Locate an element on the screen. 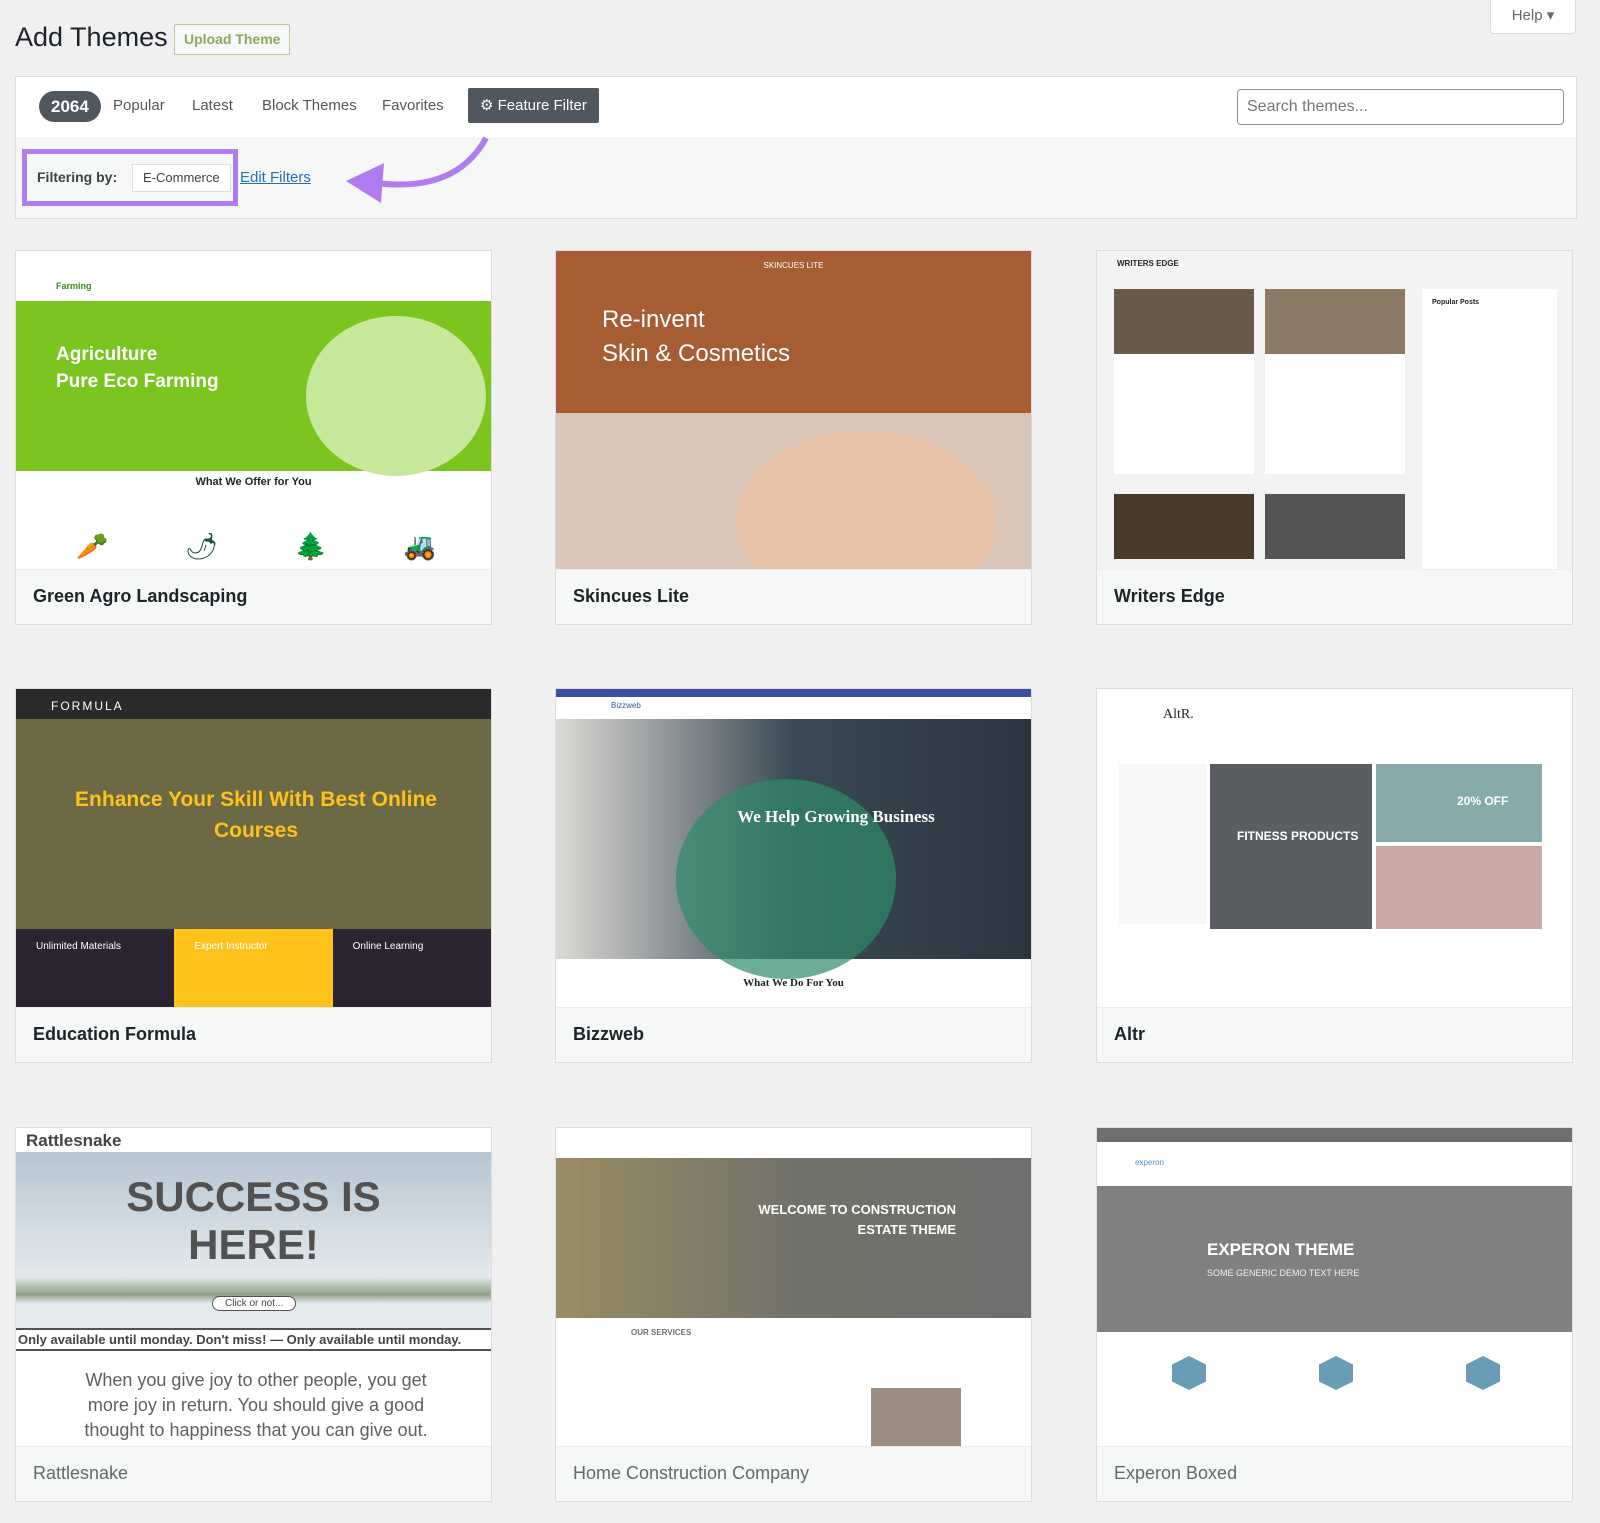  theme-name: Education Formula is located at coordinates (253, 1034).